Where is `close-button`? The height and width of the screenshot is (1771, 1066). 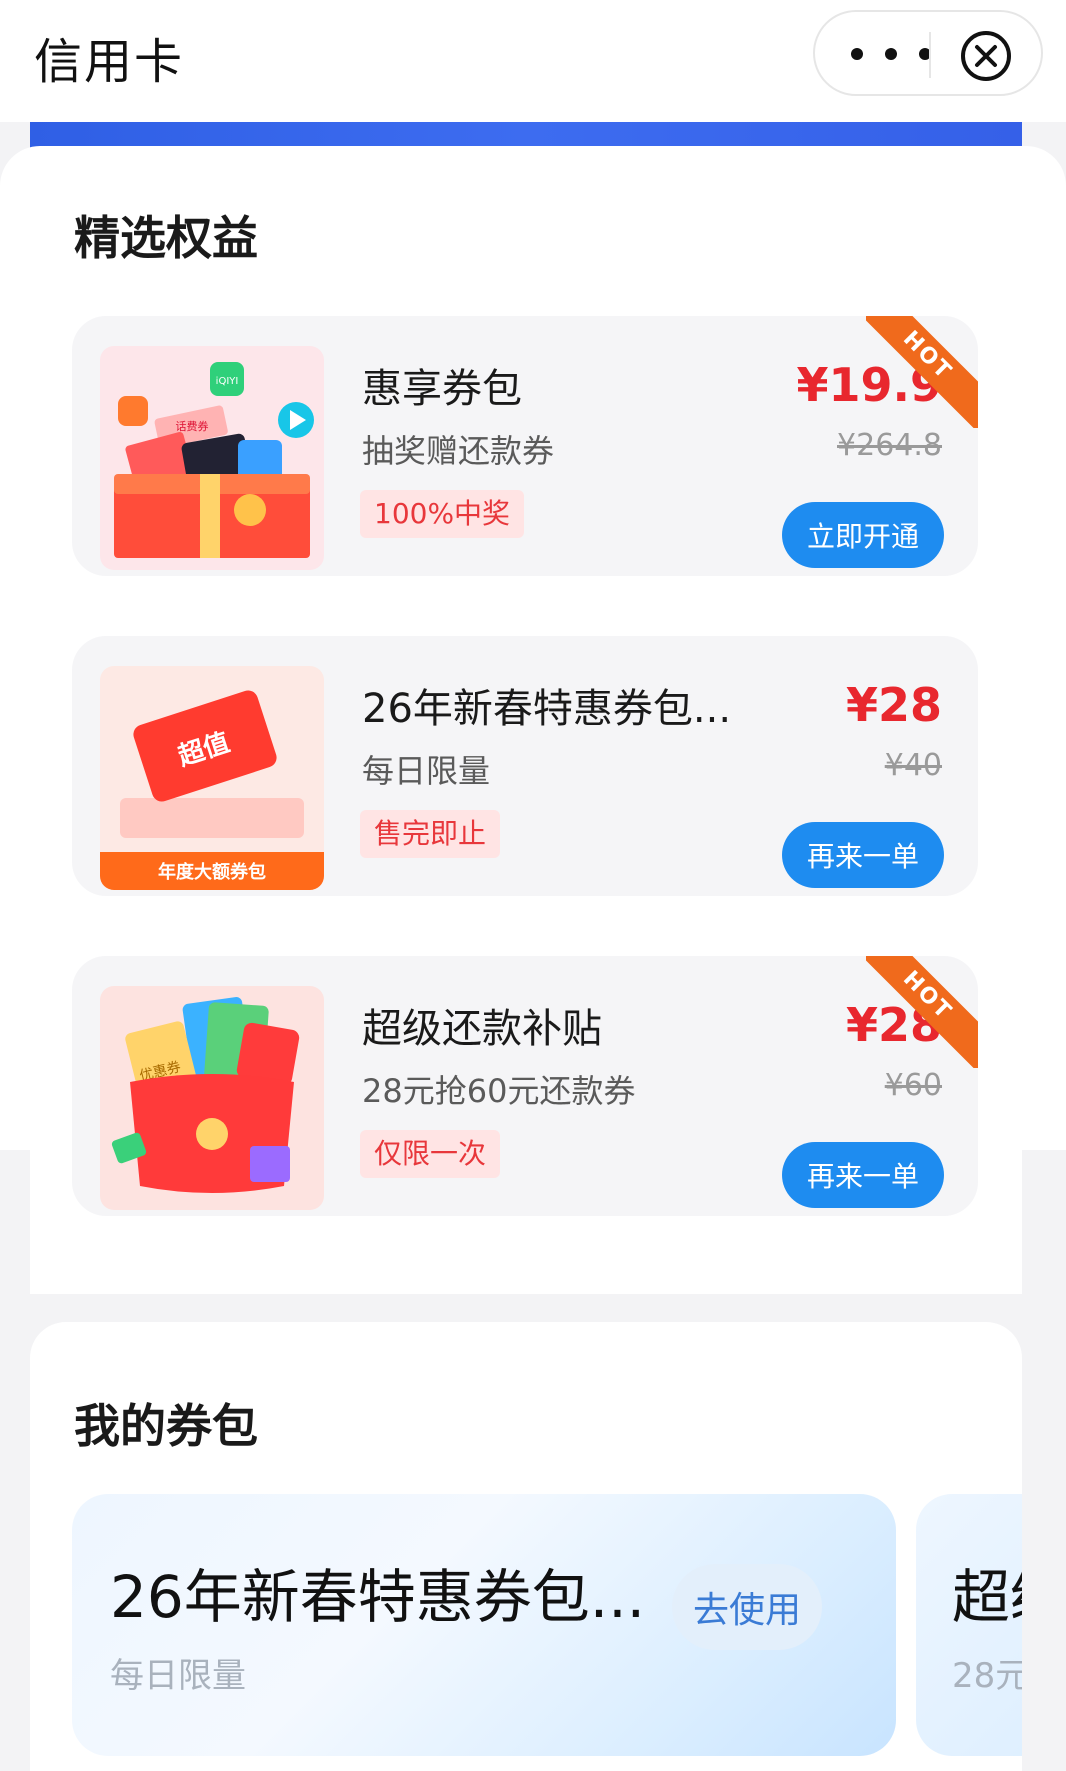 close-button is located at coordinates (986, 56).